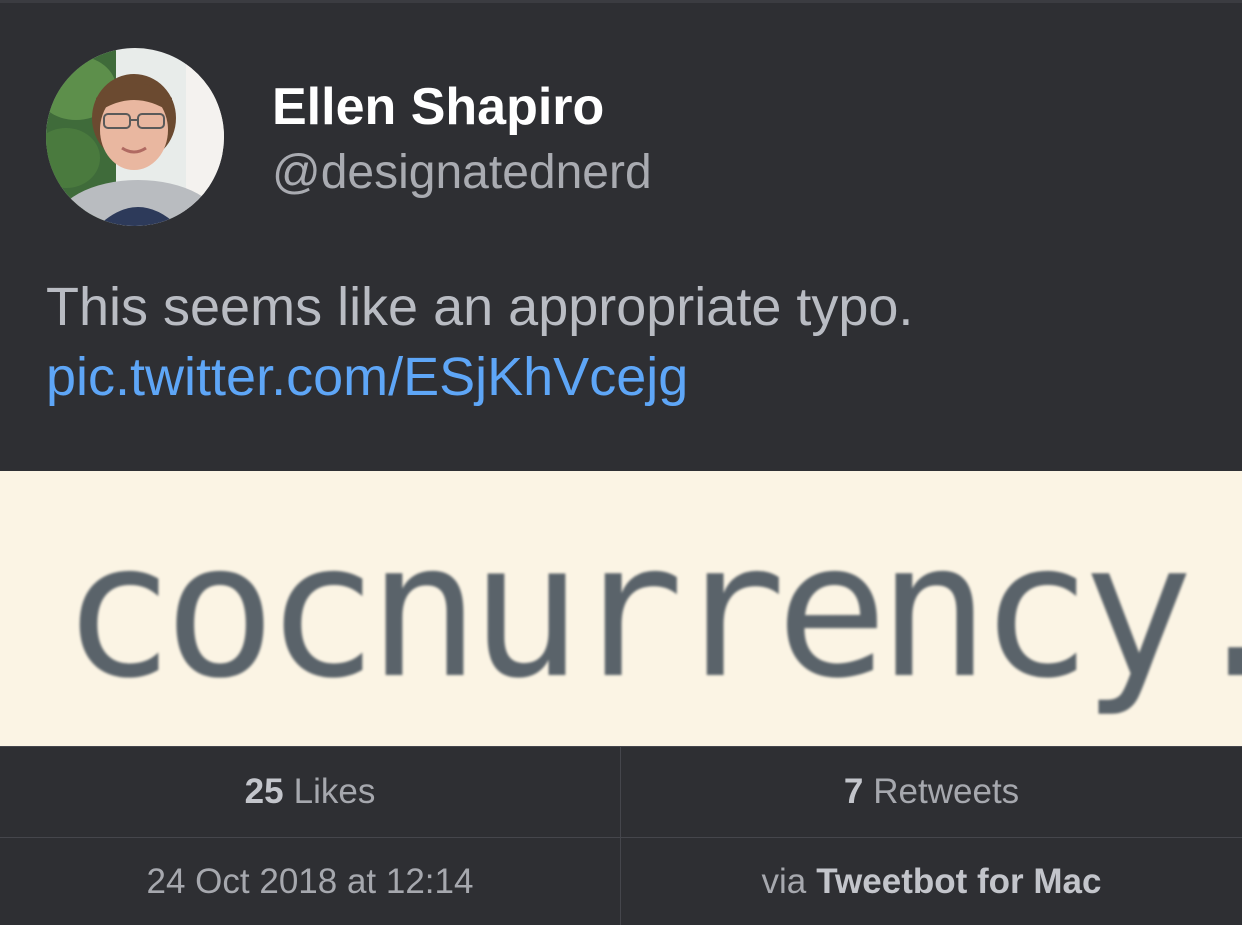 Image resolution: width=1242 pixels, height=925 pixels. Describe the element at coordinates (480, 307) in the screenshot. I see `tweet-body: This seems like an appropriate typo.` at that location.